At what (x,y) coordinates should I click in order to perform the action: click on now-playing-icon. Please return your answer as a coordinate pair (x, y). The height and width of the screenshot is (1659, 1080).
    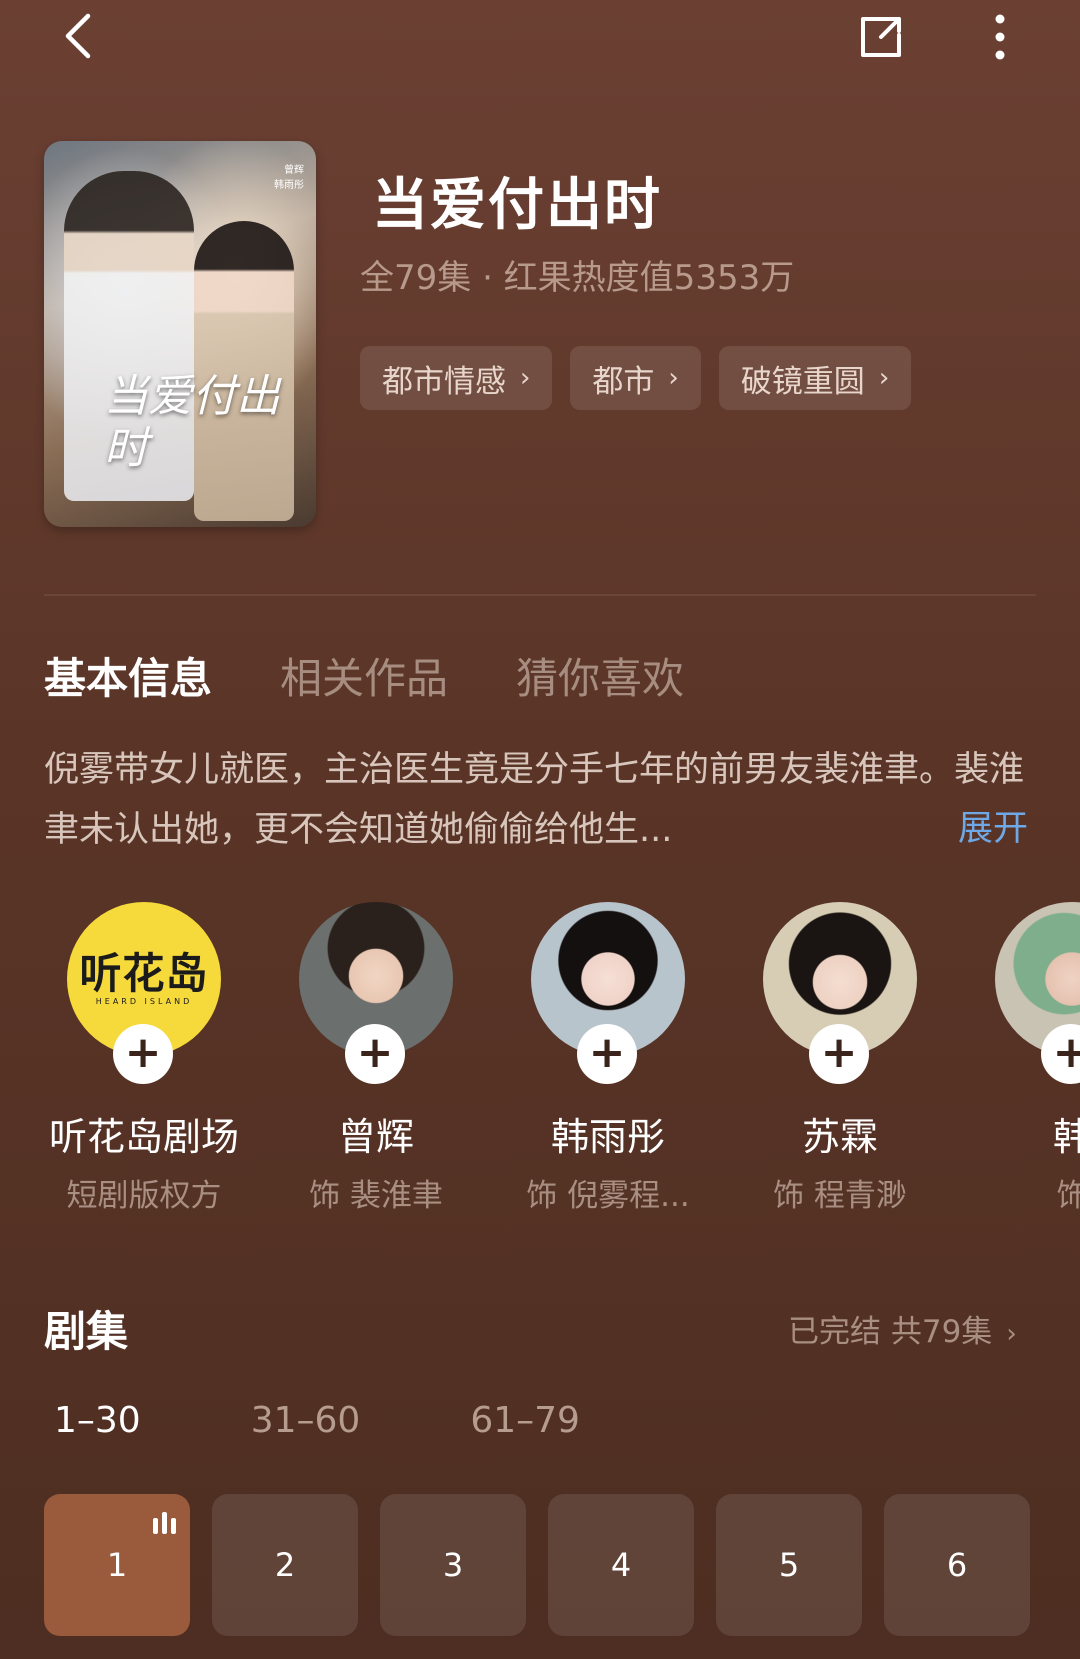
    Looking at the image, I should click on (164, 1523).